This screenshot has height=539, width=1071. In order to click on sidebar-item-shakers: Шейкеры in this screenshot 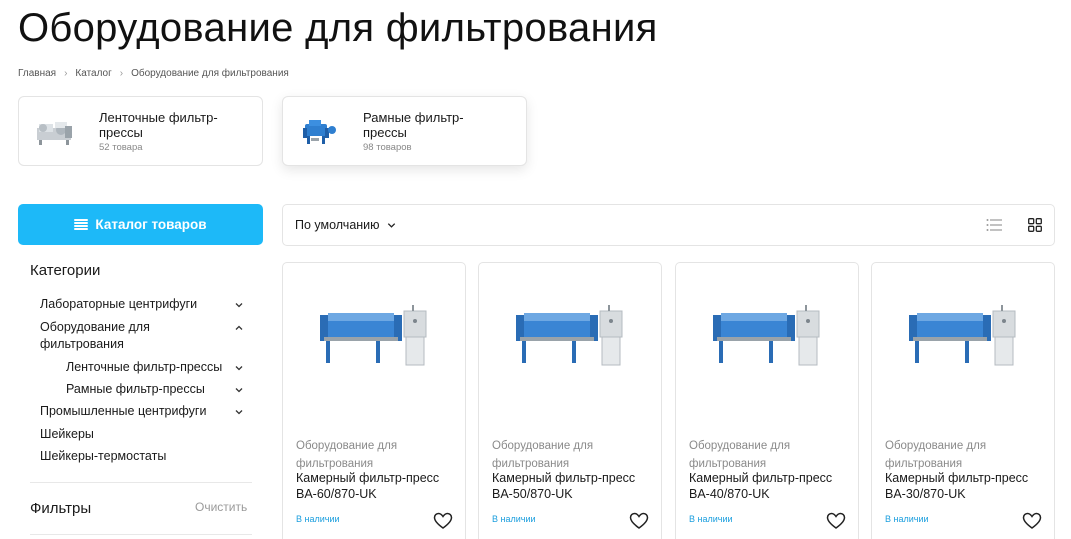, I will do `click(115, 434)`.